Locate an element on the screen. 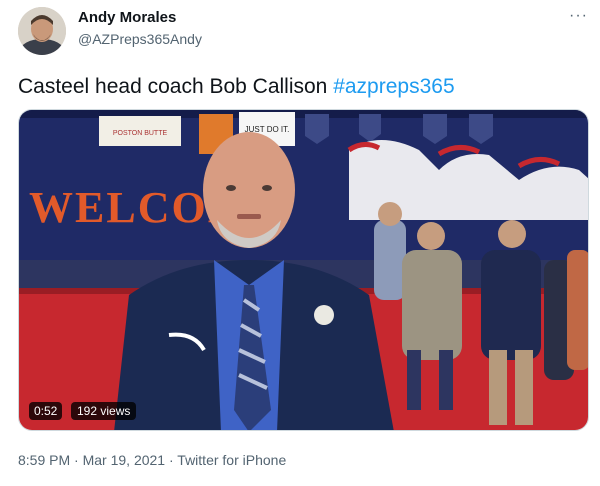 Image resolution: width=600 pixels, height=486 pixels. hashtag-link: #azpreps365 is located at coordinates (393, 86).